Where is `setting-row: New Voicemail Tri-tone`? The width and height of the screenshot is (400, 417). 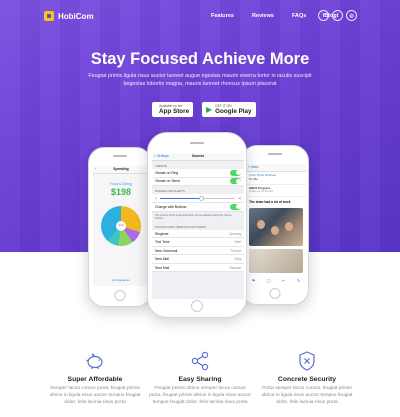 setting-row: New Voicemail Tri-tone is located at coordinates (198, 251).